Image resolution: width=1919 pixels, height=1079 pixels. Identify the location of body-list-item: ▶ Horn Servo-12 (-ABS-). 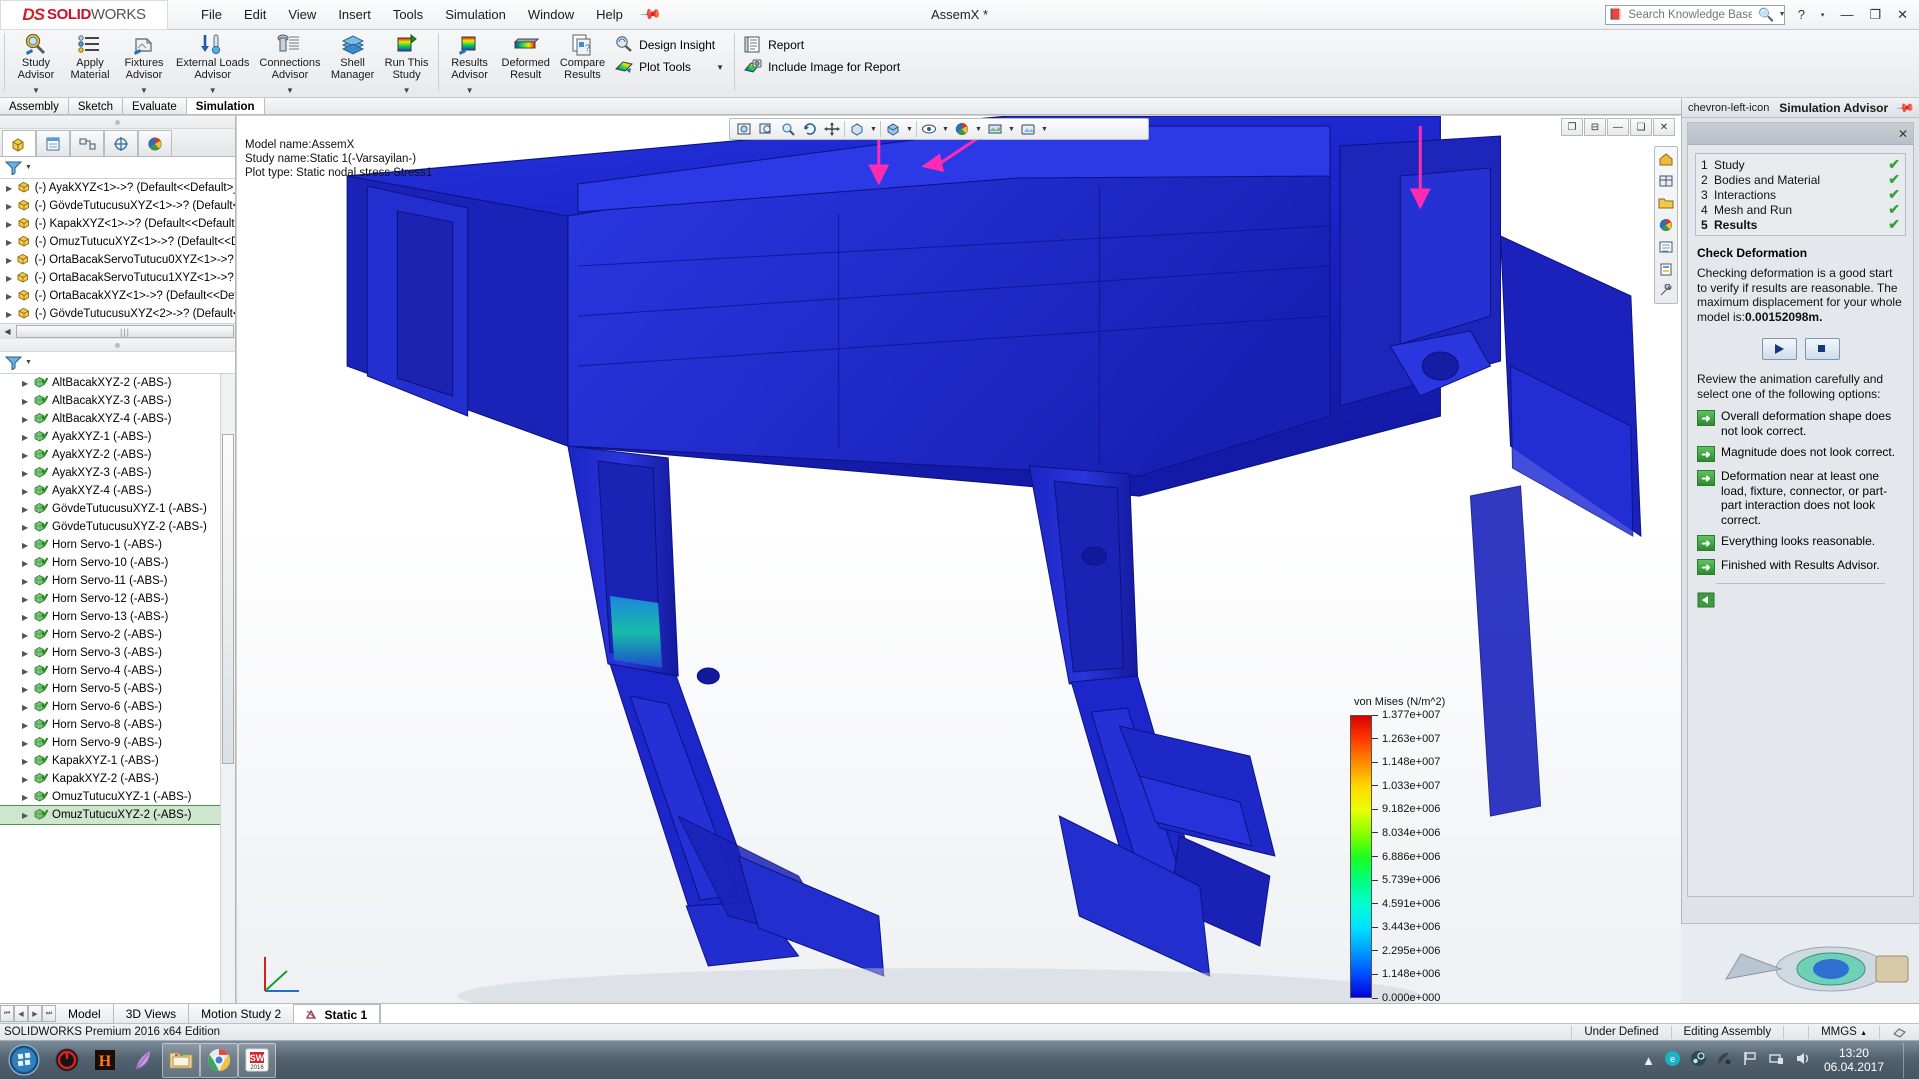
(117, 599).